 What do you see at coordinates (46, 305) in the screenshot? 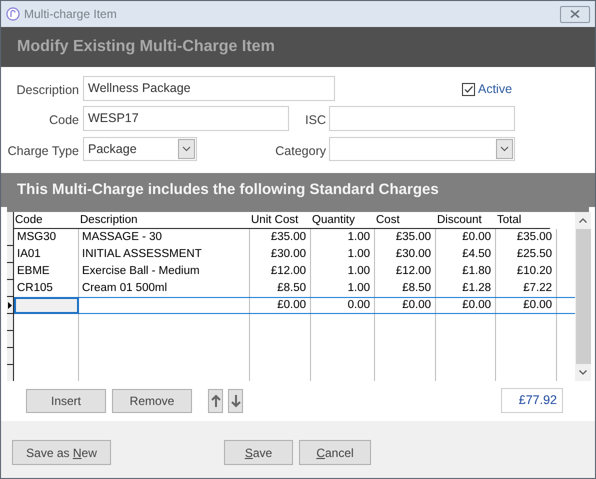
I see `table-cell` at bounding box center [46, 305].